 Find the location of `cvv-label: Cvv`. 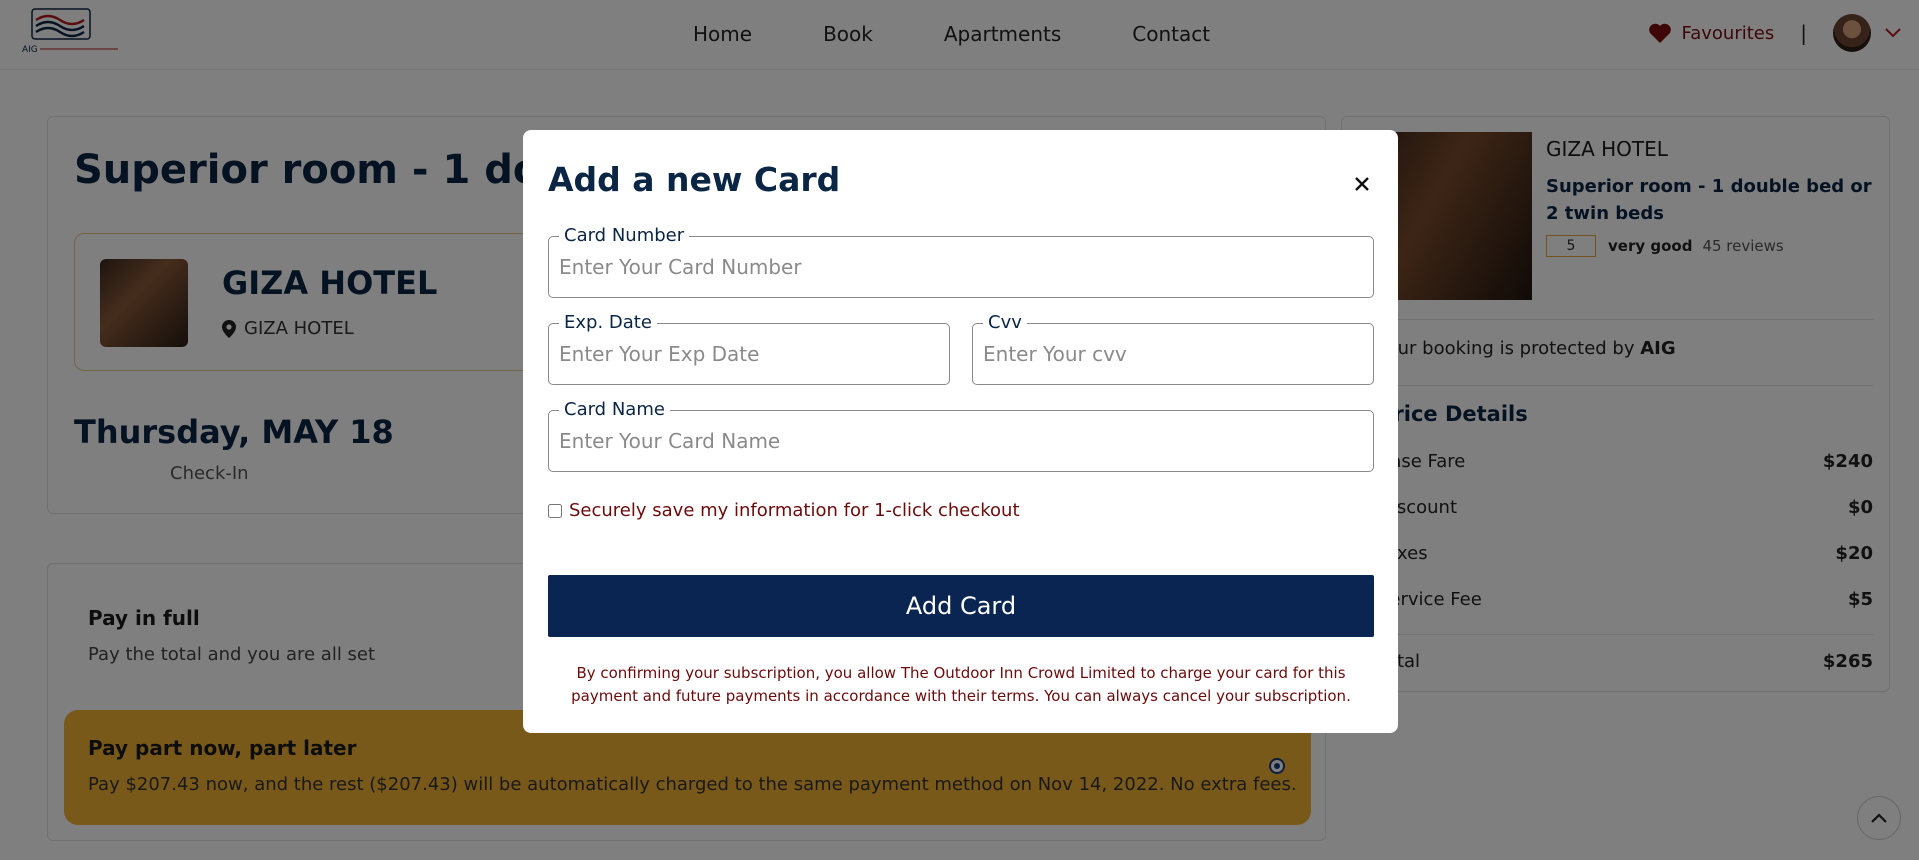

cvv-label: Cvv is located at coordinates (1005, 323).